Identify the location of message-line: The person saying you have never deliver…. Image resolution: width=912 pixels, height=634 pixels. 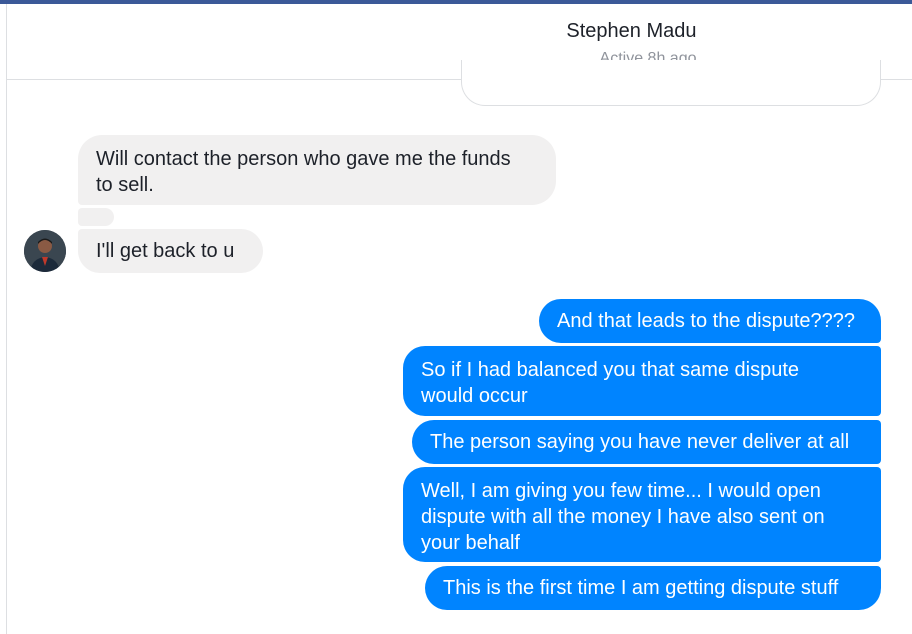
(640, 442).